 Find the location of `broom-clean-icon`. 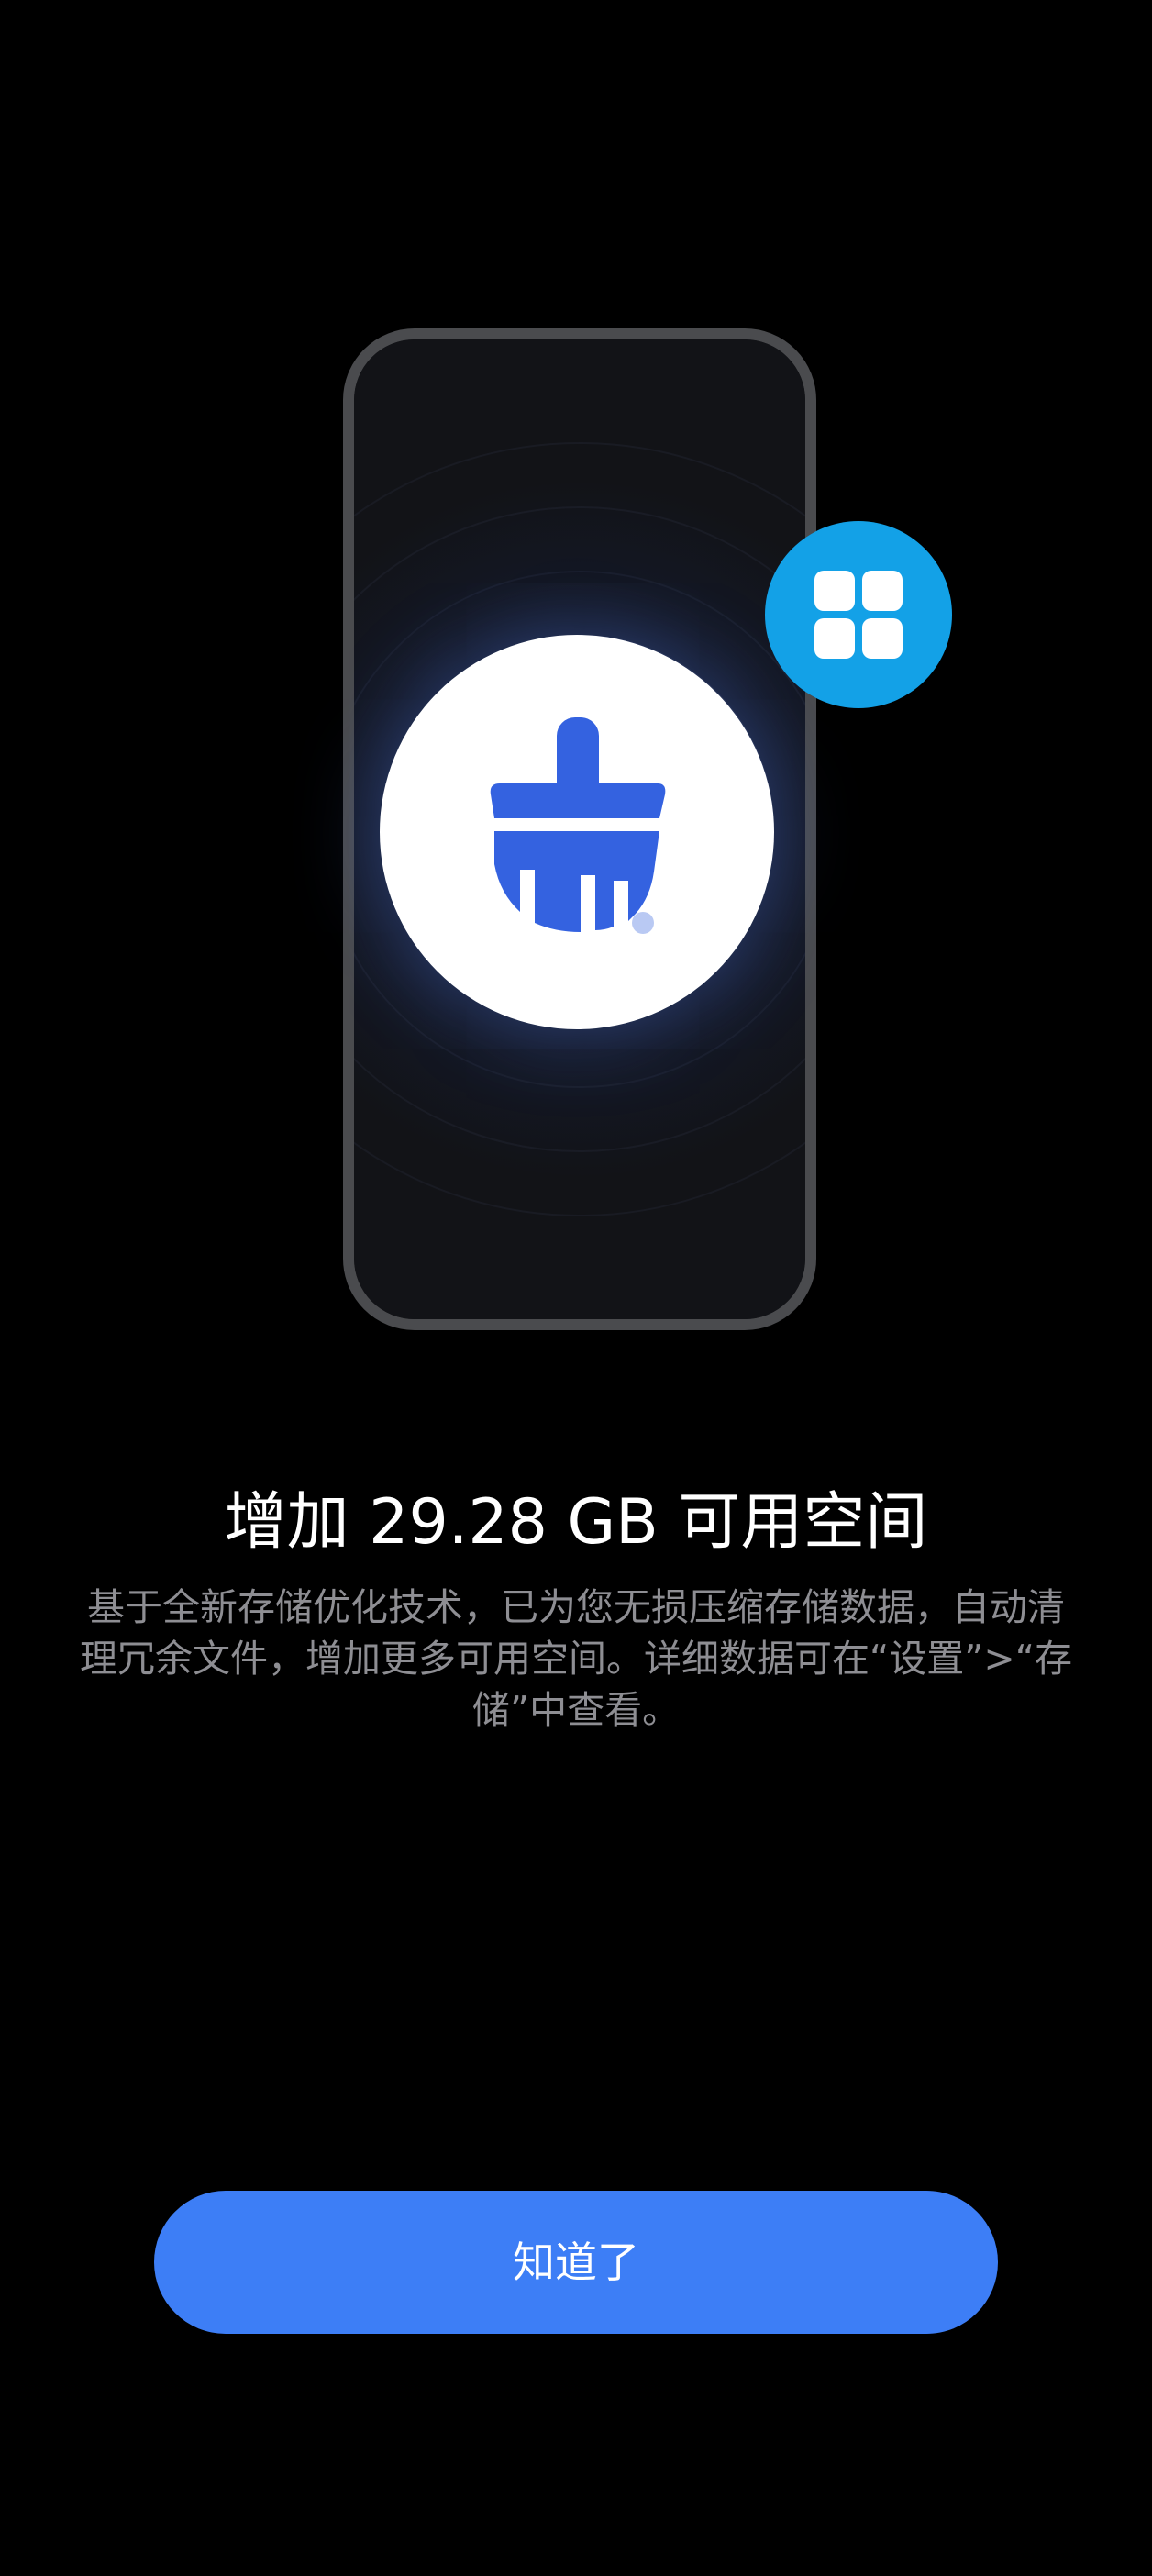

broom-clean-icon is located at coordinates (578, 825).